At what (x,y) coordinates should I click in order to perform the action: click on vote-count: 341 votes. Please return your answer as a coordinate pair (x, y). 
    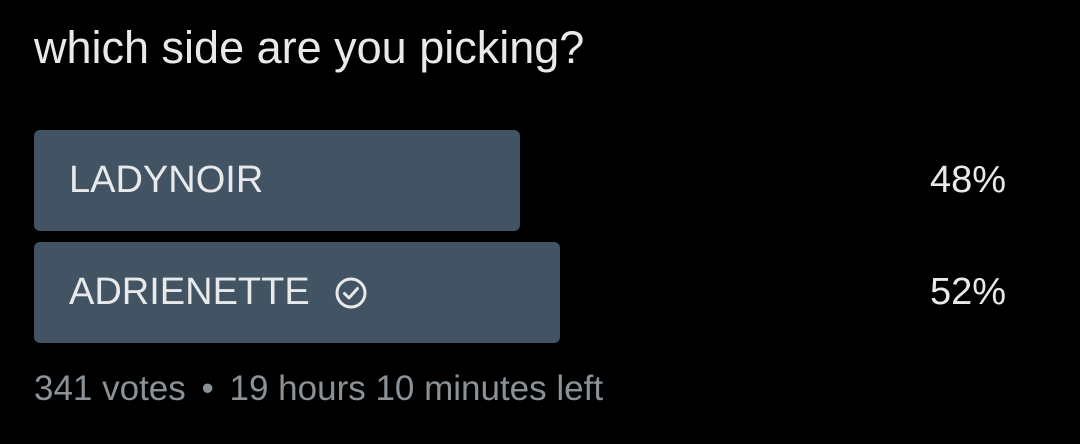
    Looking at the image, I should click on (110, 388).